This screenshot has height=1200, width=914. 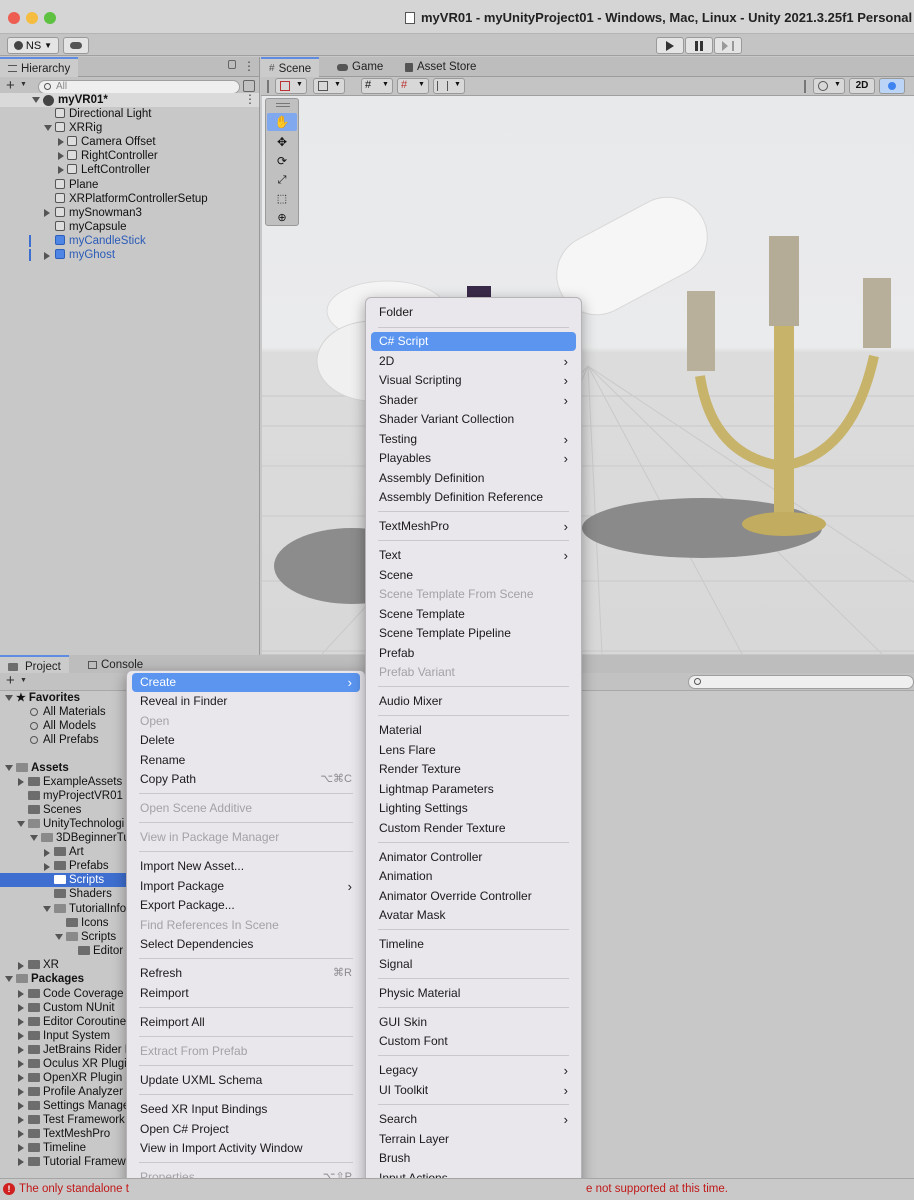 I want to click on menu-item-delete: Delete, so click(x=246, y=740).